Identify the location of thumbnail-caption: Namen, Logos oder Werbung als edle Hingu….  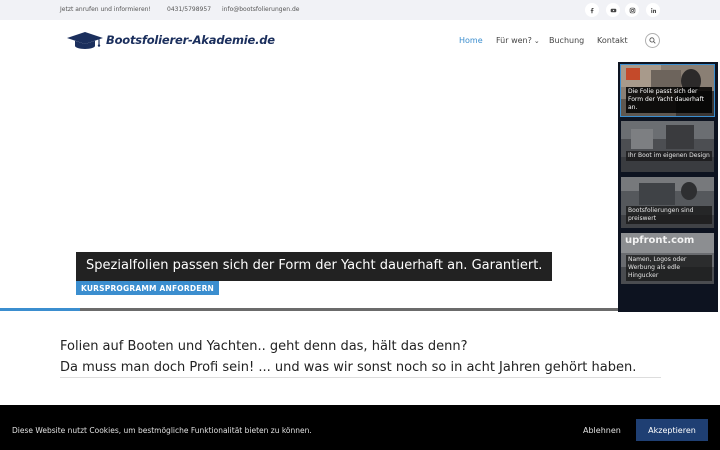
(669, 268).